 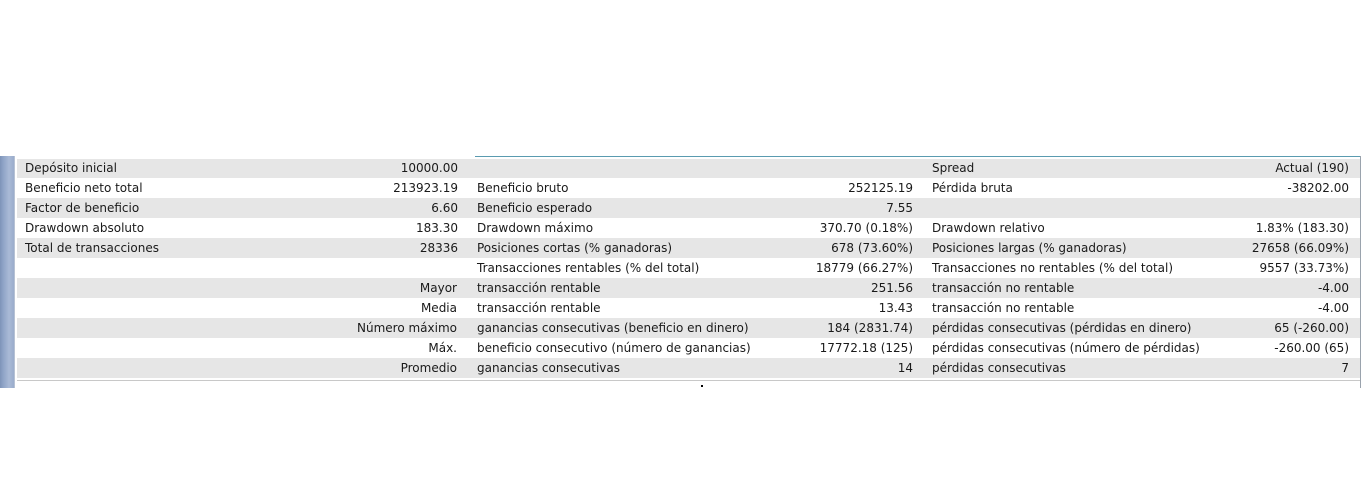 I want to click on metric-value: 17772.18 (125), so click(x=866, y=348).